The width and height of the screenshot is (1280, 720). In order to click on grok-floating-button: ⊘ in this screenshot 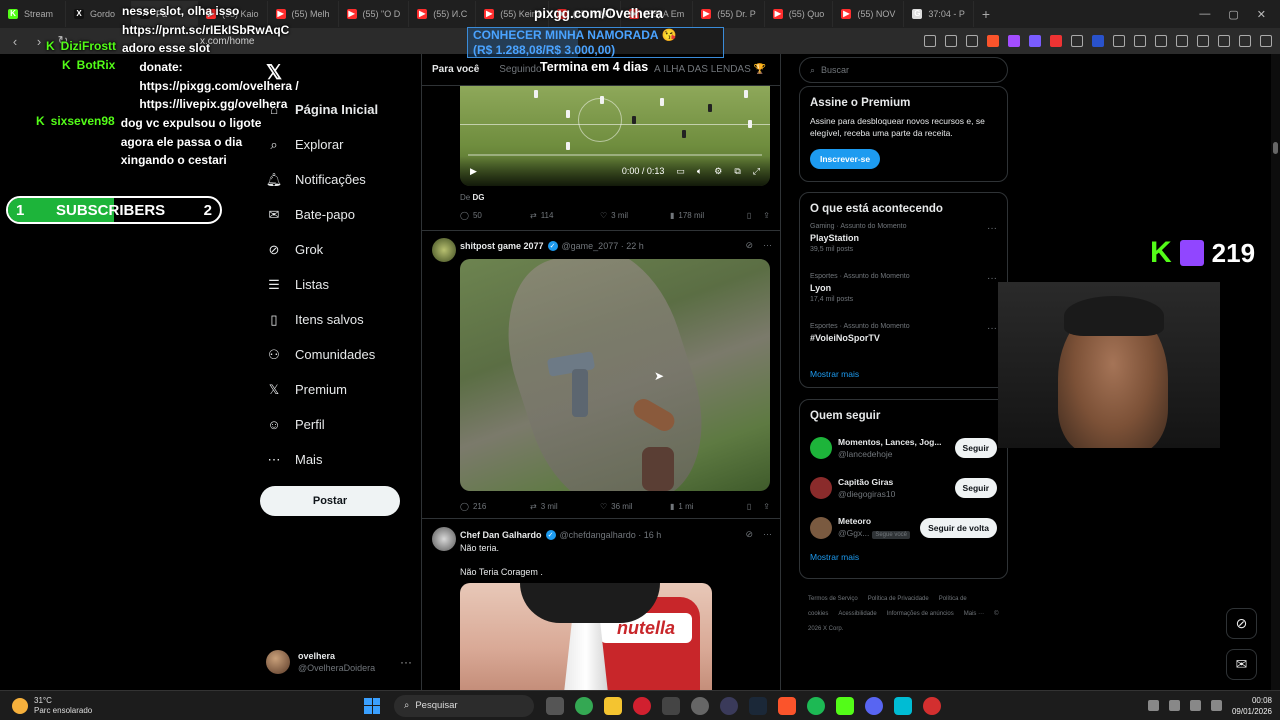, I will do `click(1241, 623)`.